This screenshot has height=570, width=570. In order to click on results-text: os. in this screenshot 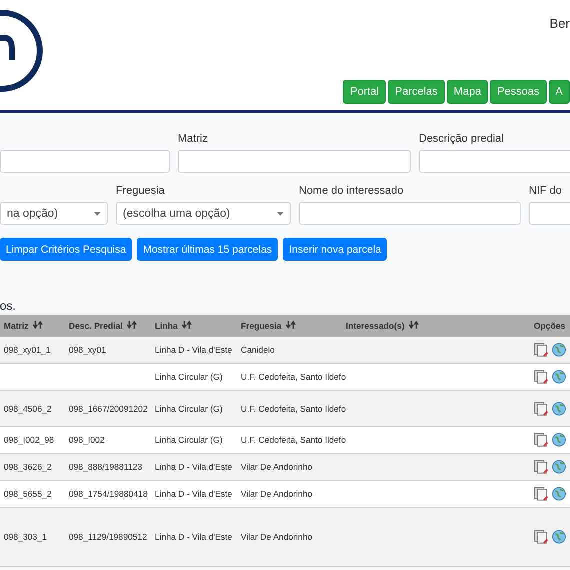, I will do `click(9, 306)`.